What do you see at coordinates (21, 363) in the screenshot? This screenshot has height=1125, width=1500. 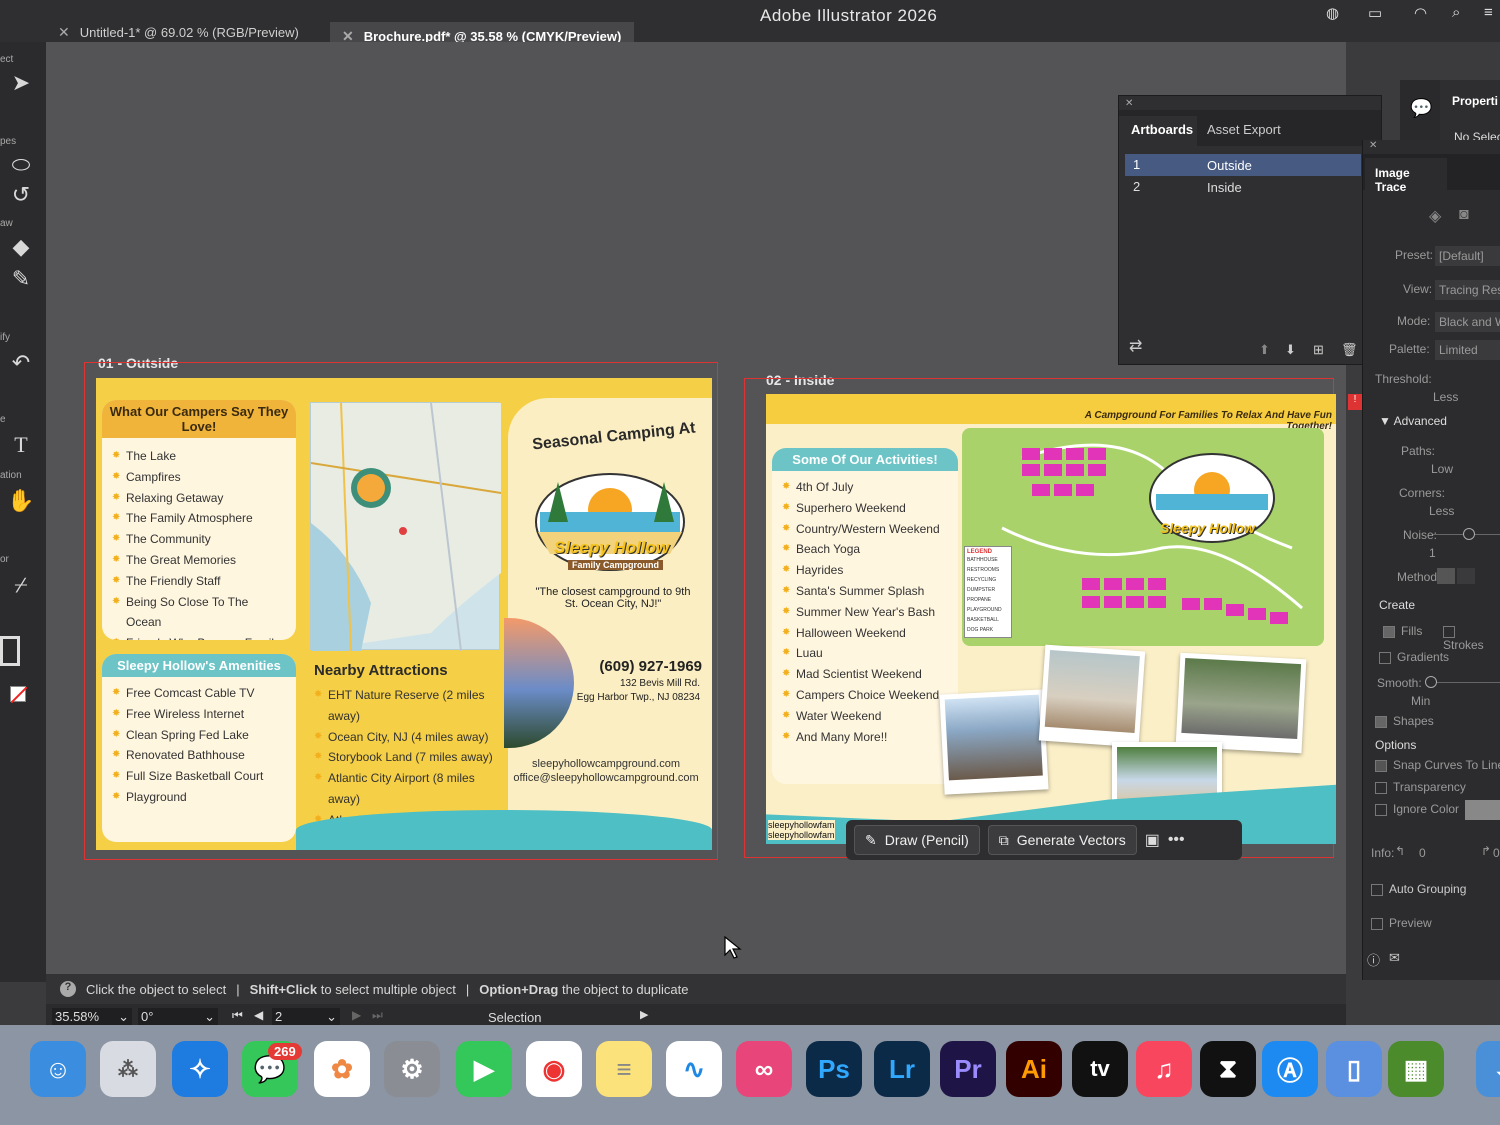 I see `rotate-tool-icon: ↶` at bounding box center [21, 363].